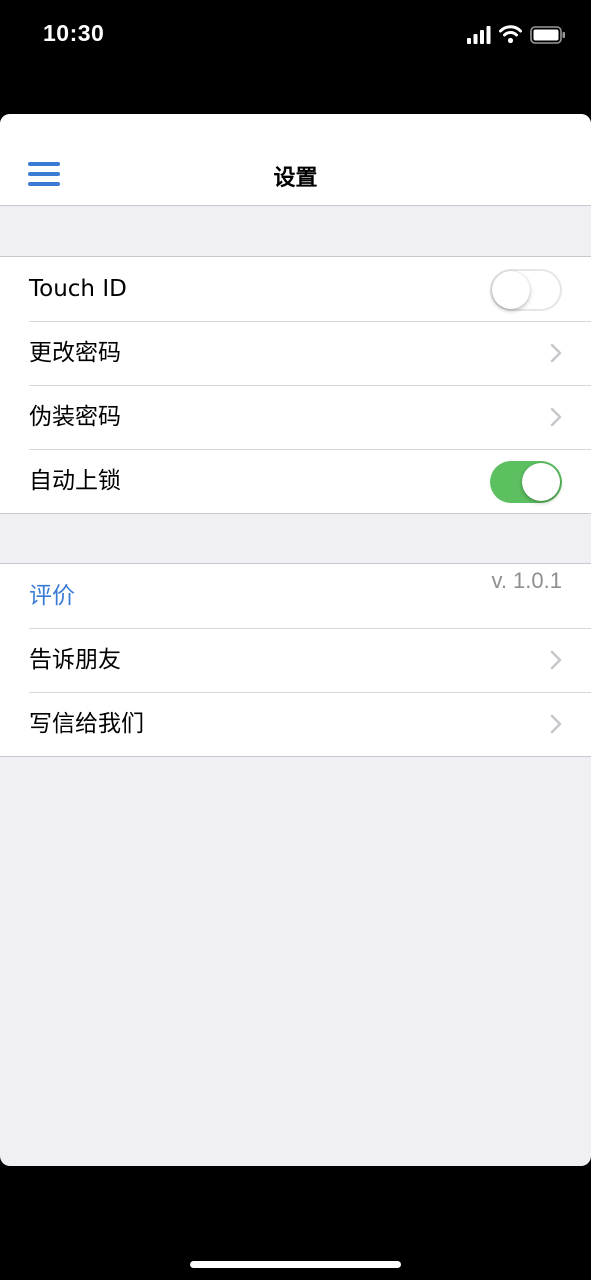 The image size is (591, 1280). Describe the element at coordinates (510, 34) in the screenshot. I see `wifi-icon` at that location.